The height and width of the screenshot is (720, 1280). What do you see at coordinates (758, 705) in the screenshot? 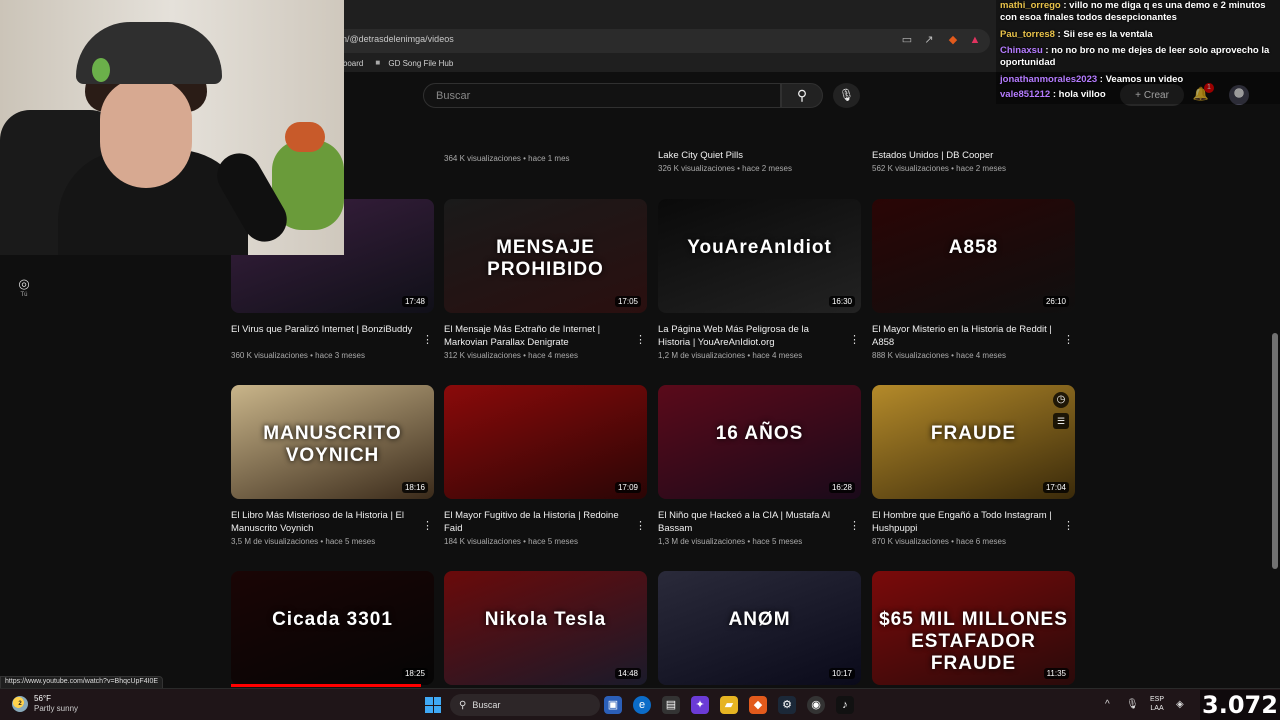
I see `brave-icon: ◆` at bounding box center [758, 705].